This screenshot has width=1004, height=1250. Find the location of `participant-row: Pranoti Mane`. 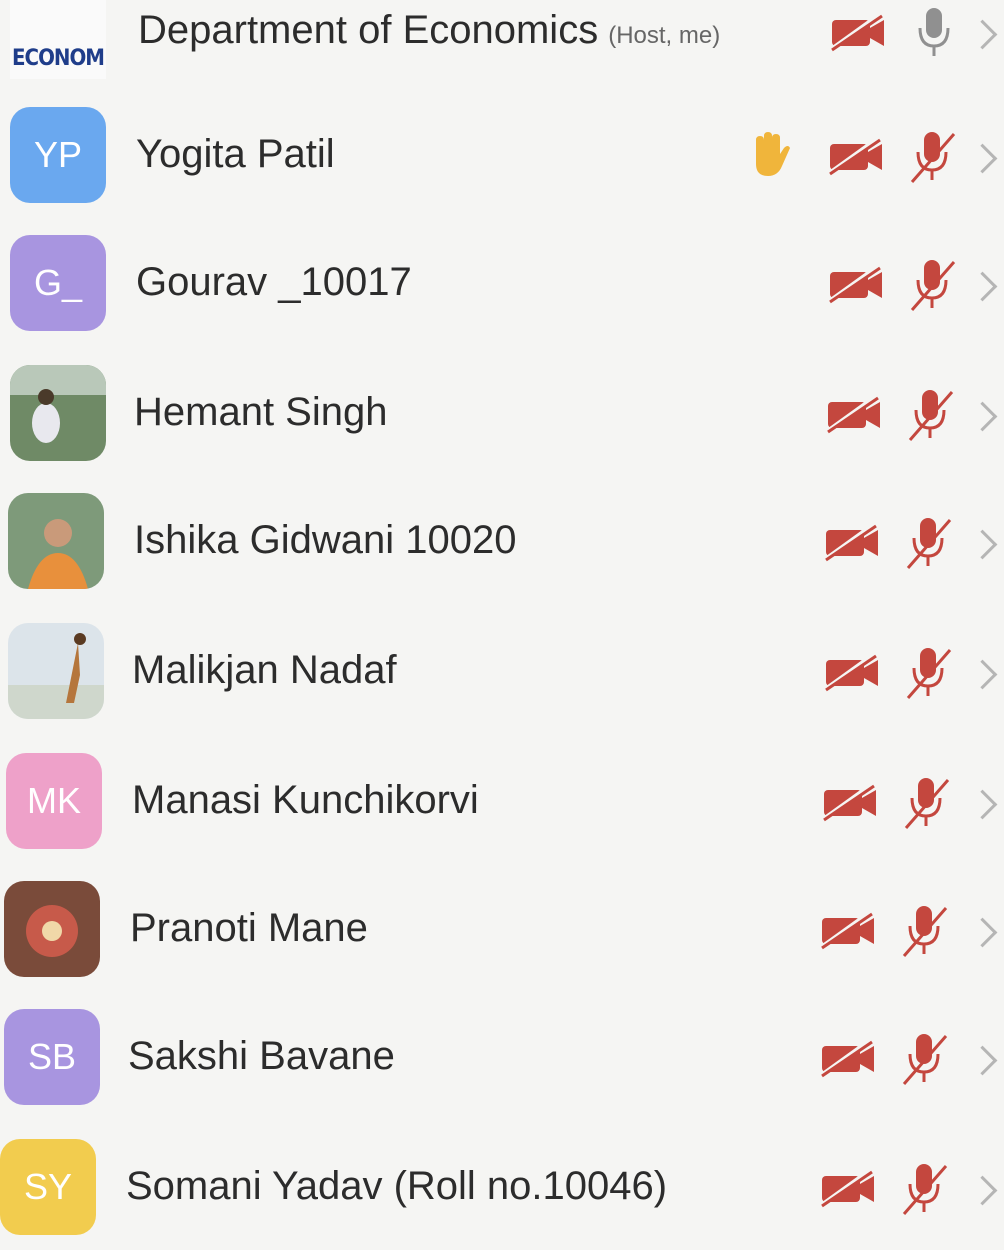

participant-row: Pranoti Mane is located at coordinates (502, 929).